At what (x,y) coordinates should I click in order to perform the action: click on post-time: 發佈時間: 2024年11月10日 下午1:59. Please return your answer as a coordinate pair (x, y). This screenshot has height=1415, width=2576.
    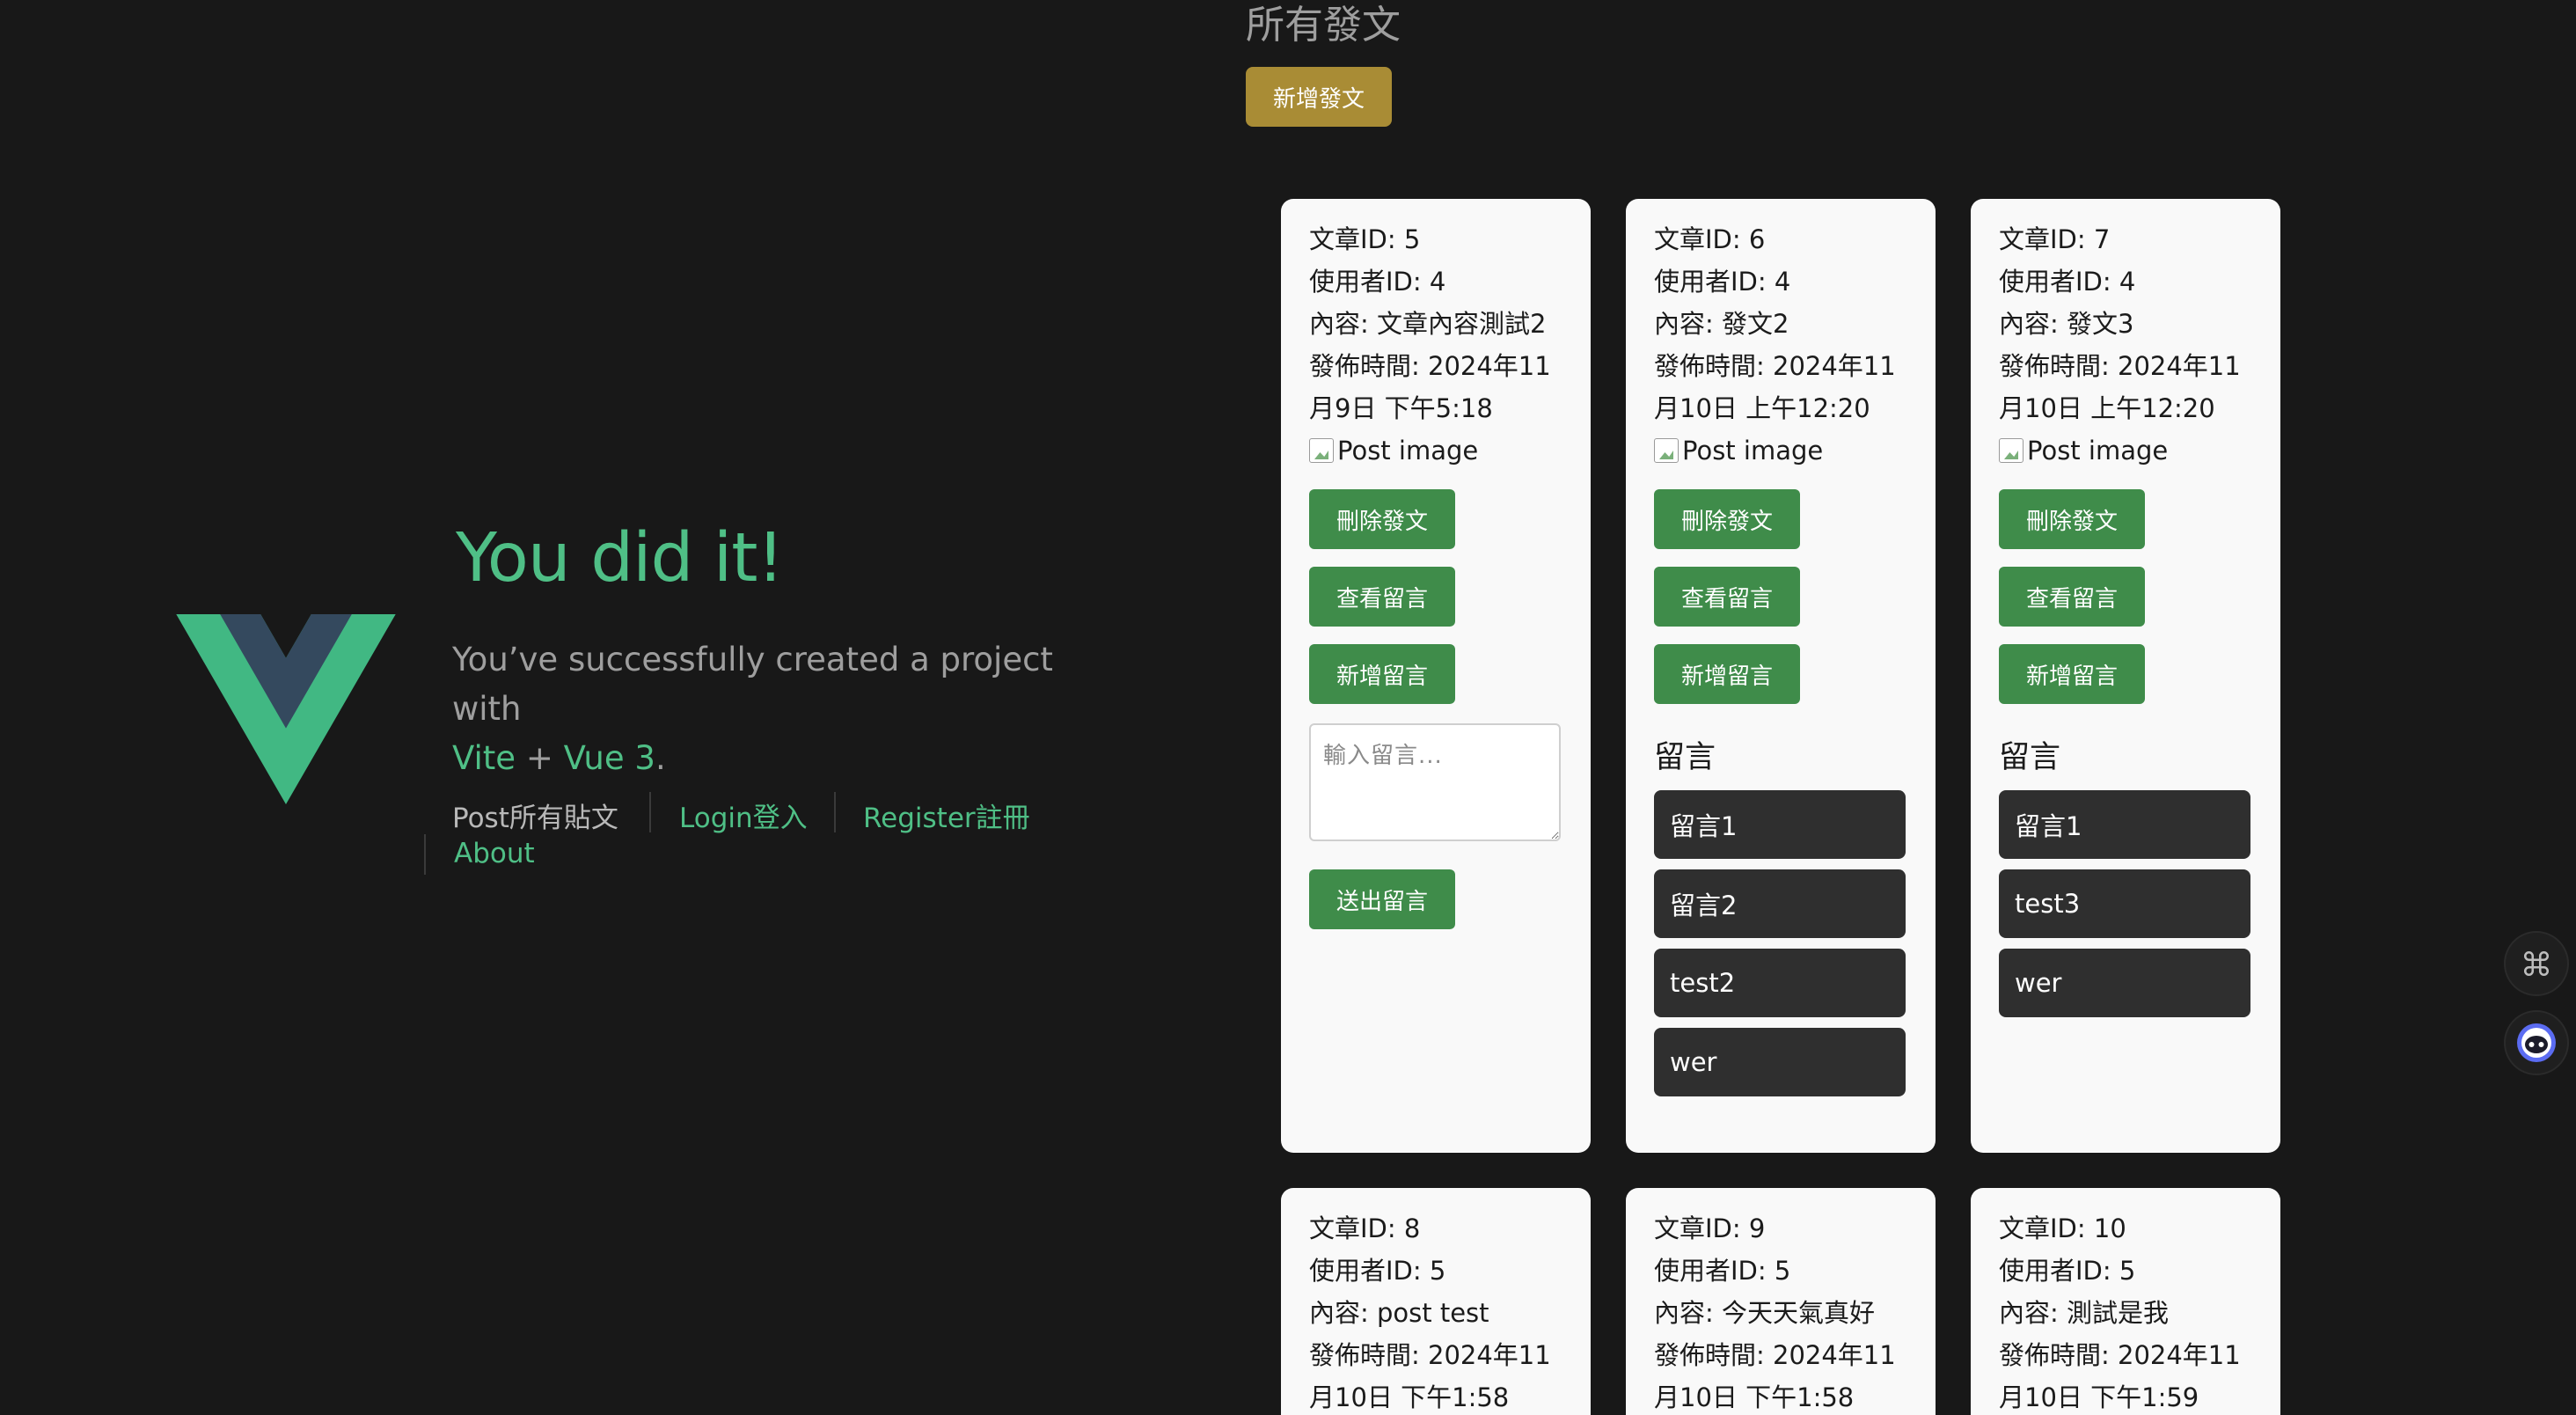
    Looking at the image, I should click on (2120, 1376).